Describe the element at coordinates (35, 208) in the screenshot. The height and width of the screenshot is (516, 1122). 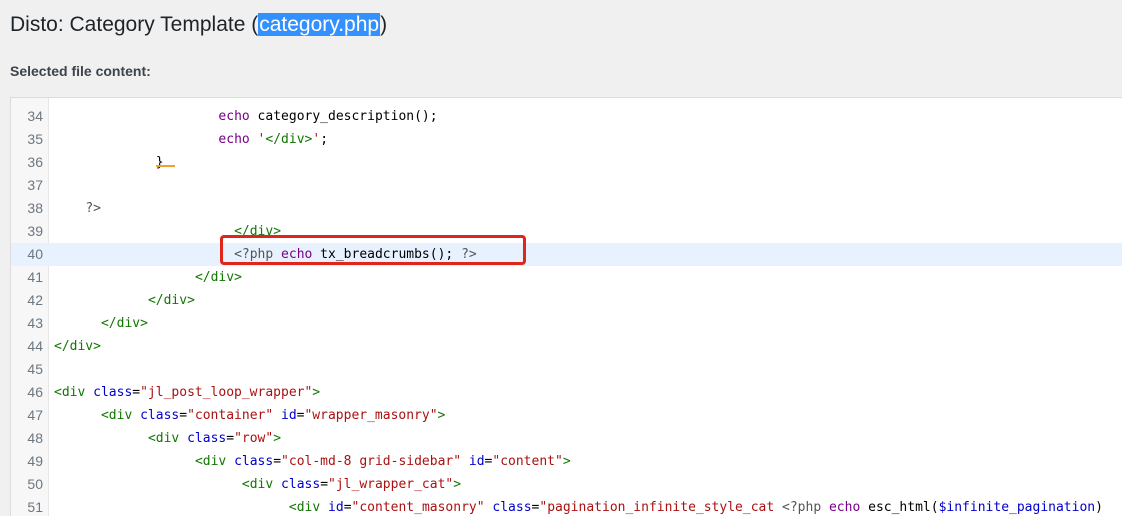
I see `line-number: 38` at that location.